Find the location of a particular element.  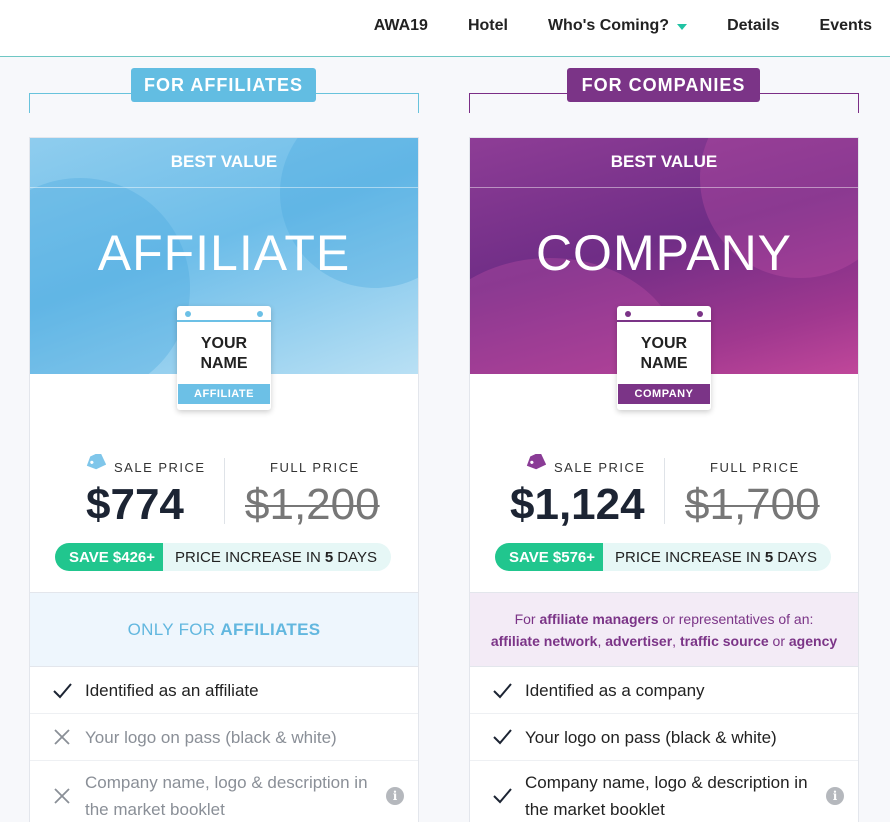

top-nav-bar: AWA19 Hotel Who's Coming? Details Events is located at coordinates (445, 28).